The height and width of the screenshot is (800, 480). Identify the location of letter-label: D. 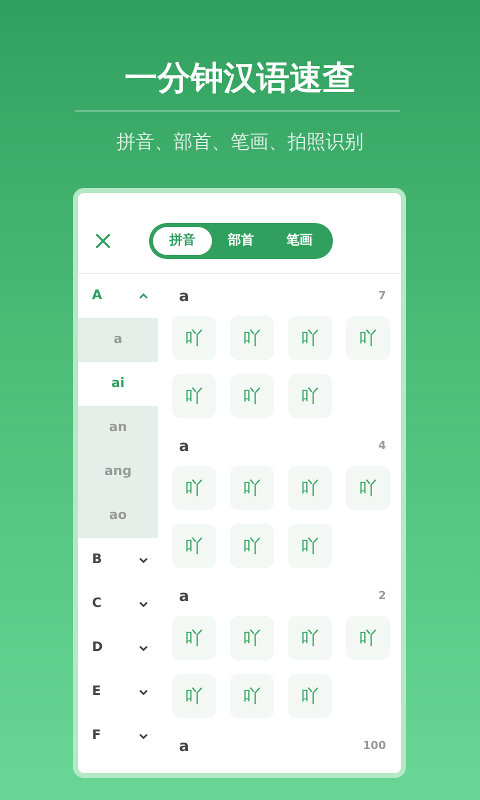
(97, 648).